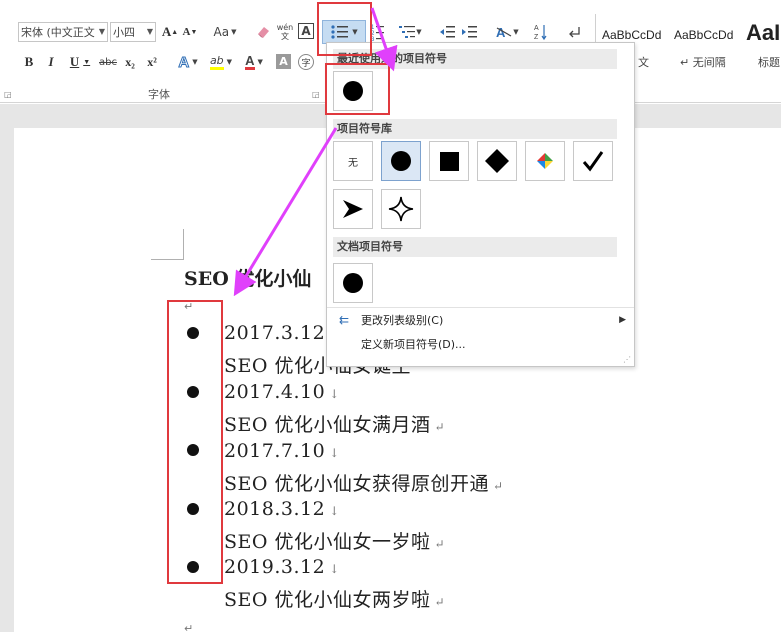  Describe the element at coordinates (384, 39) in the screenshot. I see `arrow-to-recent-bullet` at that location.